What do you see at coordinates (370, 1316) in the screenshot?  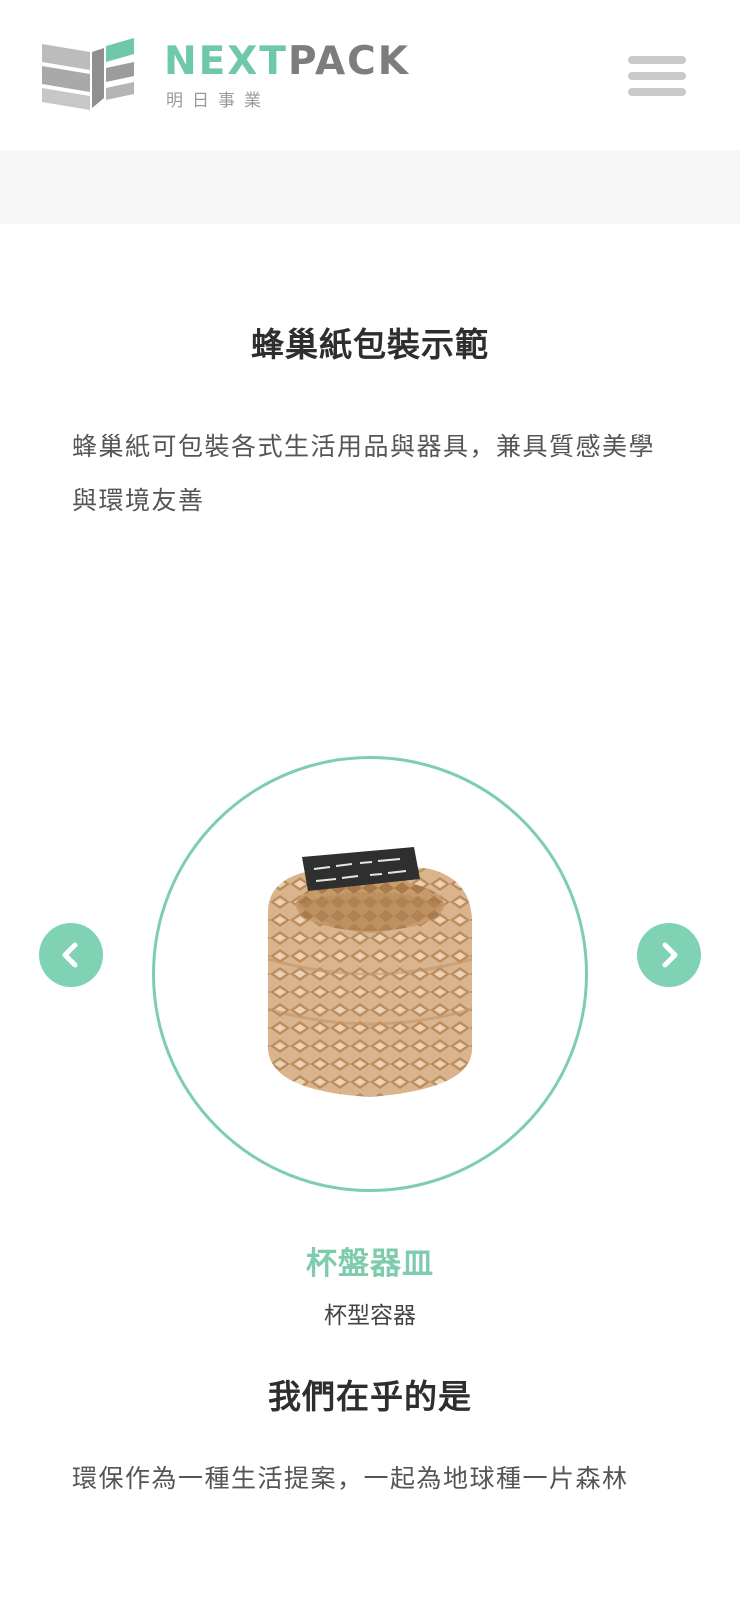 I see `slide-subtitle: 杯型容器` at bounding box center [370, 1316].